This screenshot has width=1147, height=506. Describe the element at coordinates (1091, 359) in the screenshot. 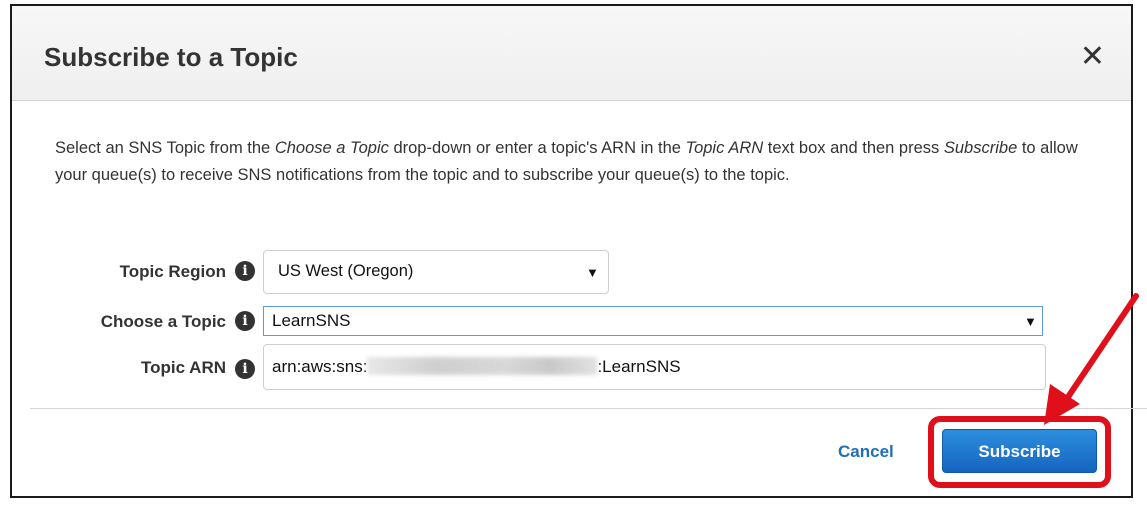

I see `annotation-arrow-icon` at that location.